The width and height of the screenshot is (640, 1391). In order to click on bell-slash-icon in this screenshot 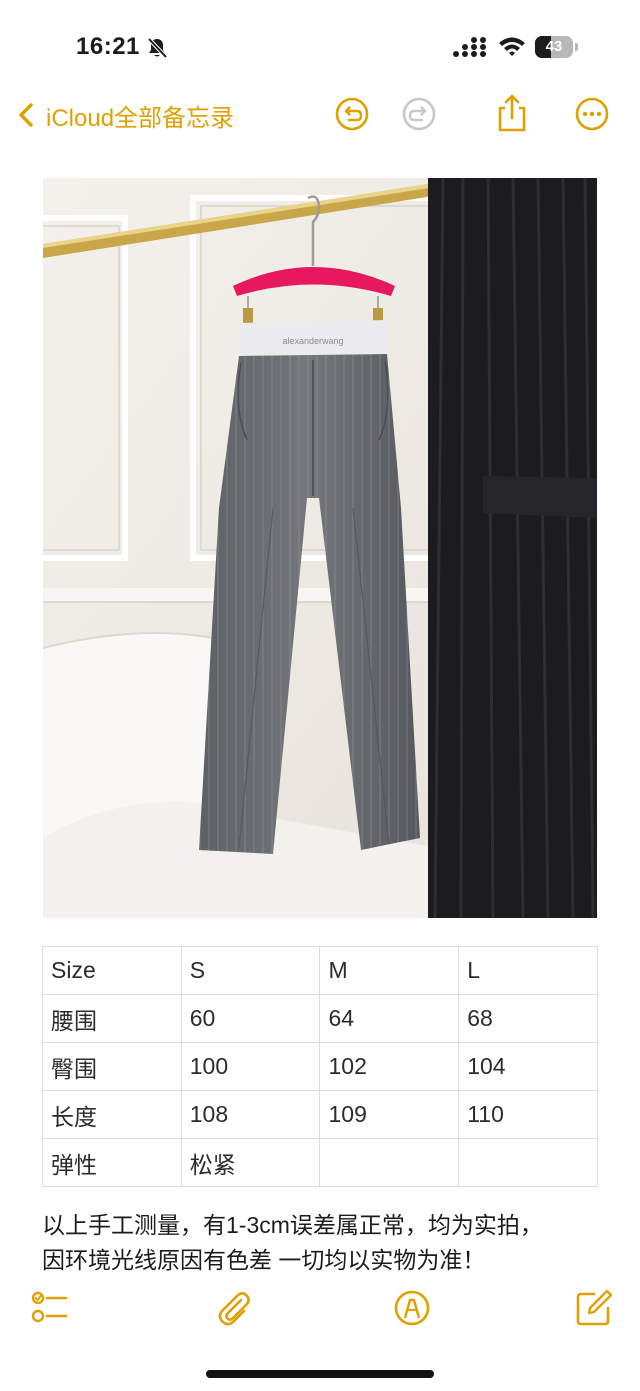, I will do `click(157, 48)`.